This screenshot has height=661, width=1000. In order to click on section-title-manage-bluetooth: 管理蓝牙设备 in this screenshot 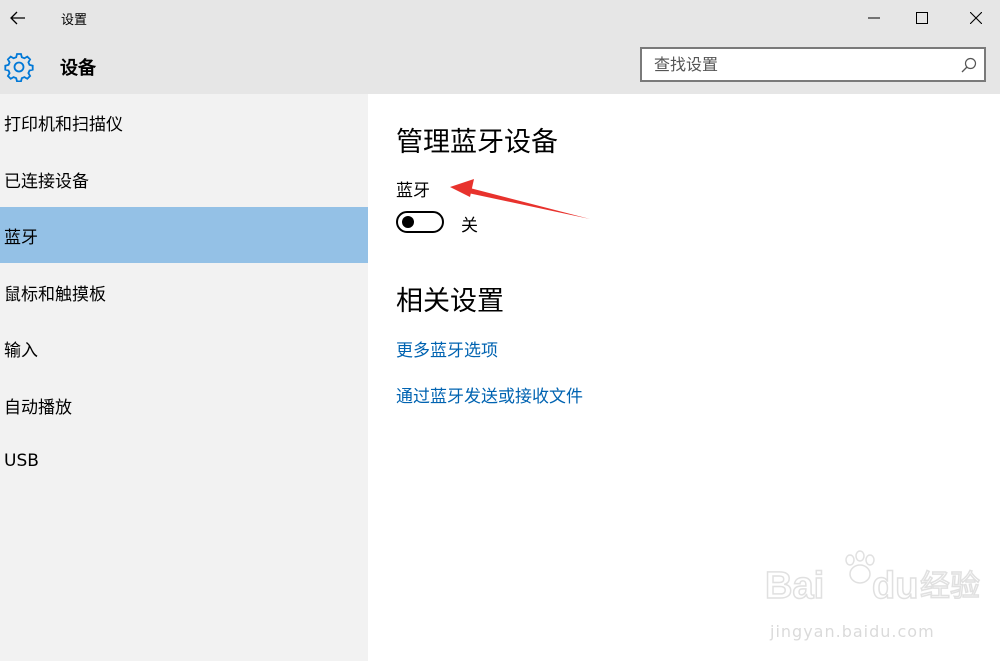, I will do `click(477, 142)`.